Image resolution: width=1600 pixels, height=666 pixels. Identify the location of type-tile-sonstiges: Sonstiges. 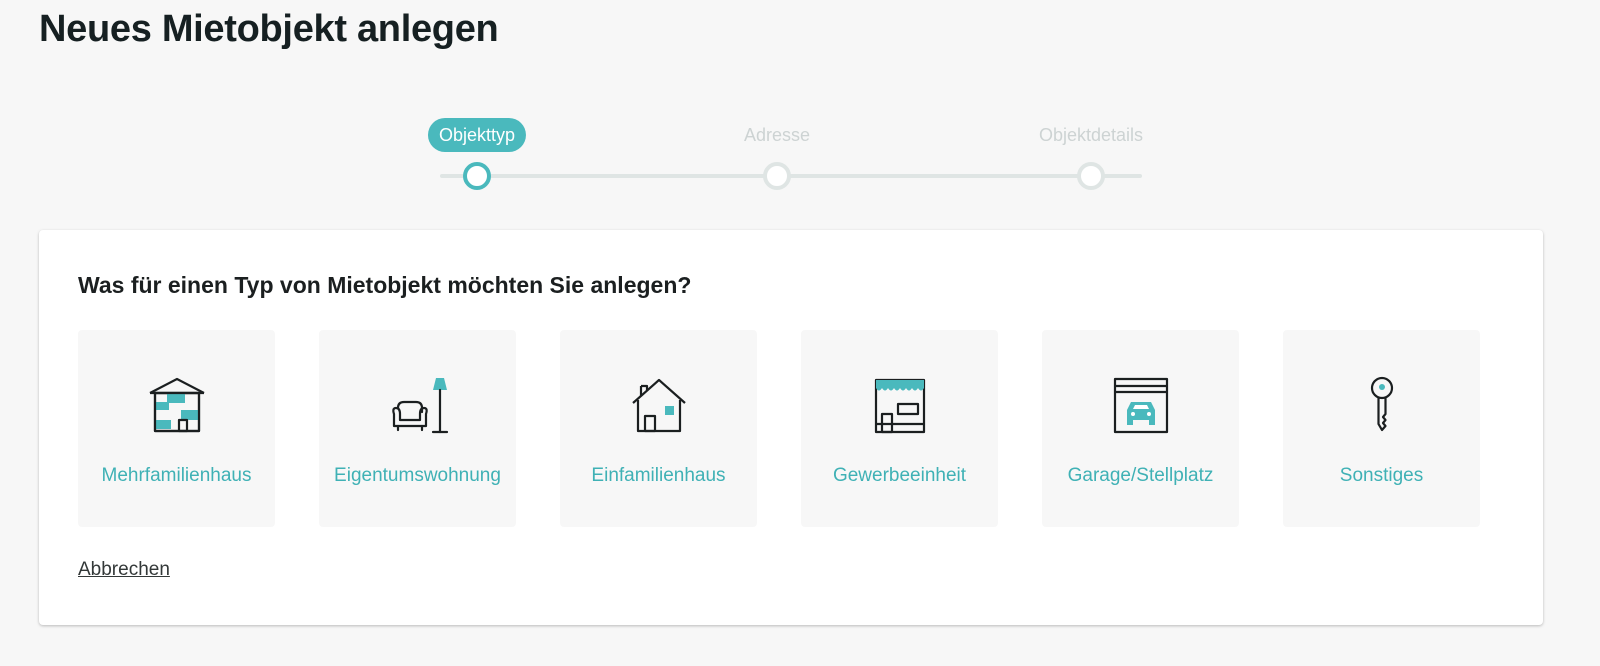
(1381, 428).